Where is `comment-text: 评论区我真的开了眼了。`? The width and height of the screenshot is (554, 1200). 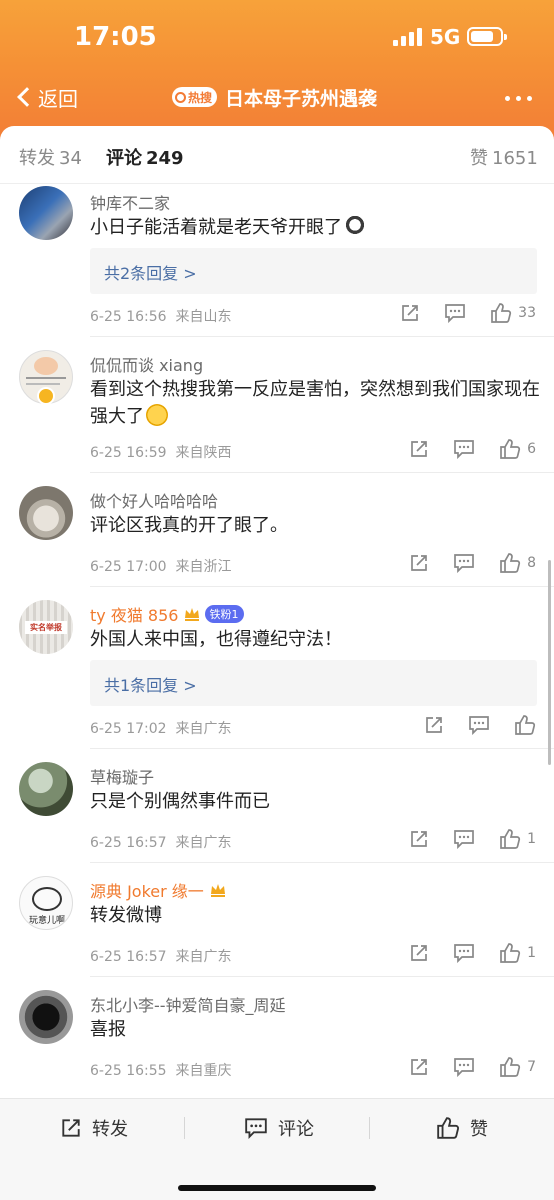
comment-text: 评论区我真的开了眼了。 is located at coordinates (315, 525).